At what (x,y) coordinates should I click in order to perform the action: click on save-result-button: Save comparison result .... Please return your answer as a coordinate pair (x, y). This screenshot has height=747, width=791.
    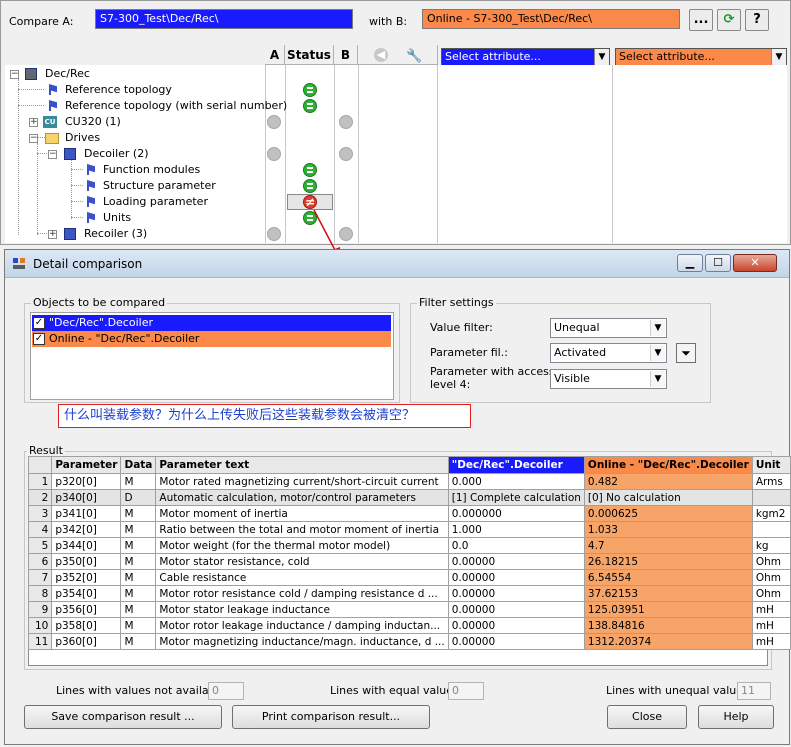
    Looking at the image, I should click on (123, 717).